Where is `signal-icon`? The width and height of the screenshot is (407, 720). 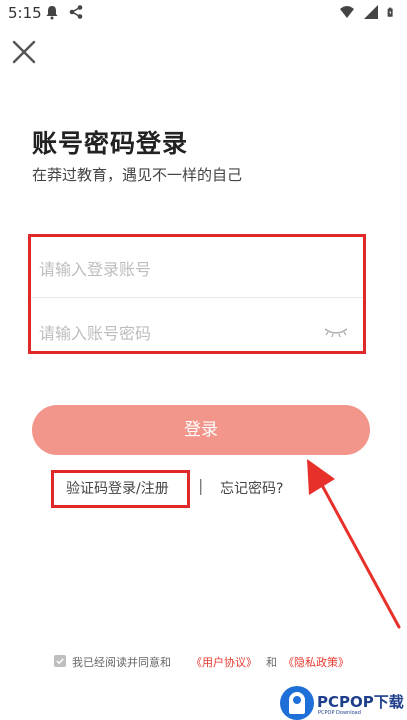
signal-icon is located at coordinates (371, 12).